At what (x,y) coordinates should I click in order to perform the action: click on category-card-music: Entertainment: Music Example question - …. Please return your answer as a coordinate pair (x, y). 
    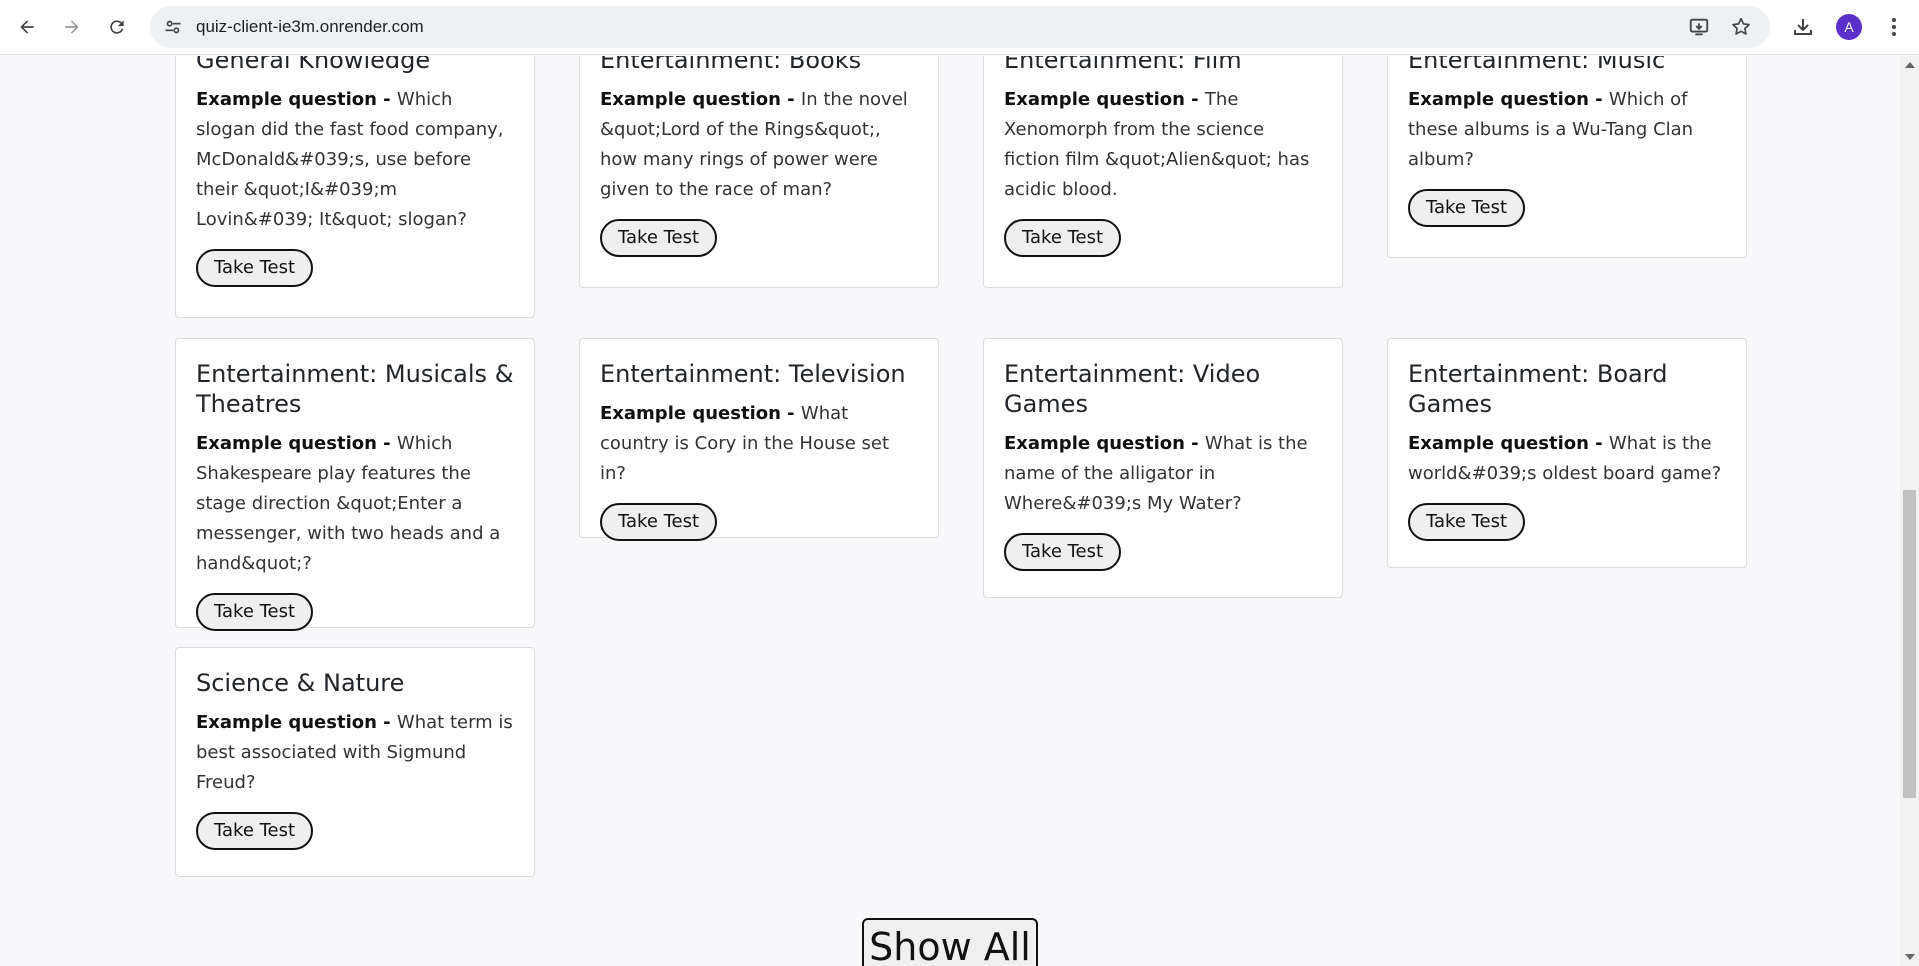
    Looking at the image, I should click on (1567, 157).